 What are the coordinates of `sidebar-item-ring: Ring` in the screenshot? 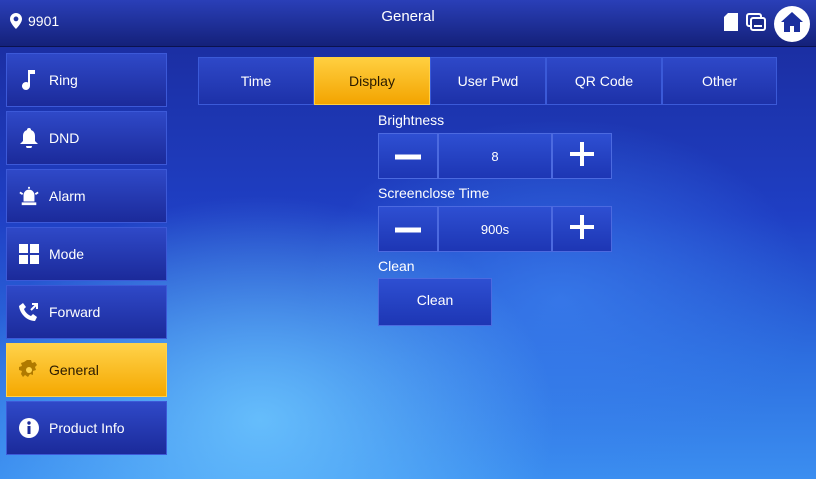 It's located at (86, 80).